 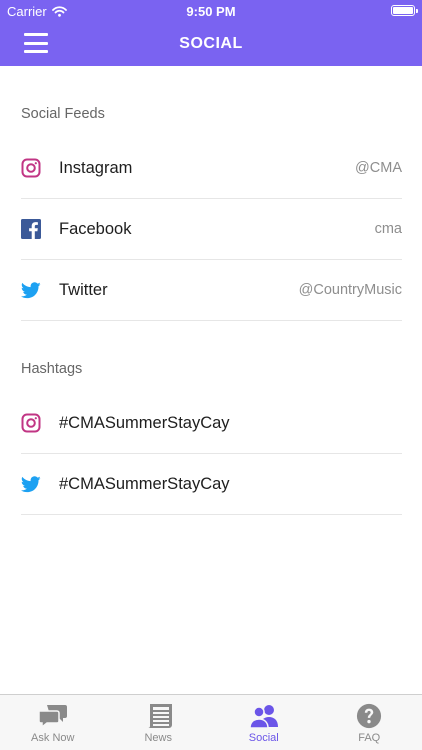 I want to click on section-title-social-feeds: Social Feeds, so click(x=63, y=114).